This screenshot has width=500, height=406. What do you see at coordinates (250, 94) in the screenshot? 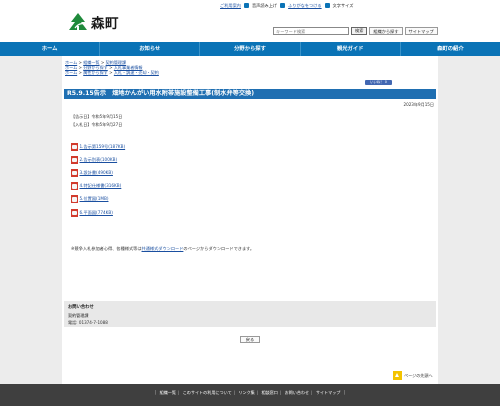
I see `page-title: R5.9.15告示 畑地かんがい用水附帯施設整備工事(制水弁等交換)` at bounding box center [250, 94].